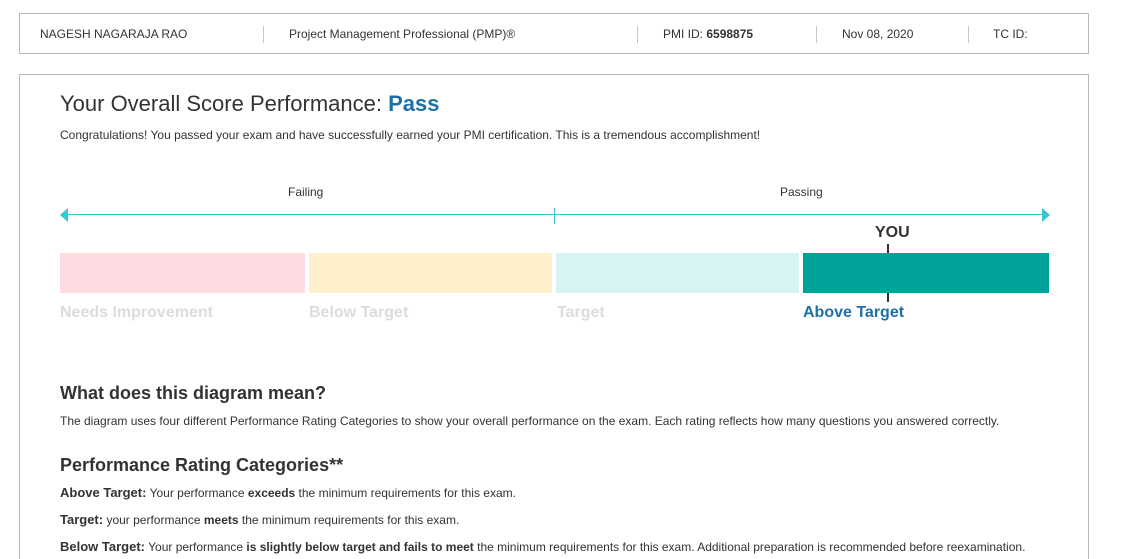  I want to click on band-below-target, so click(430, 273).